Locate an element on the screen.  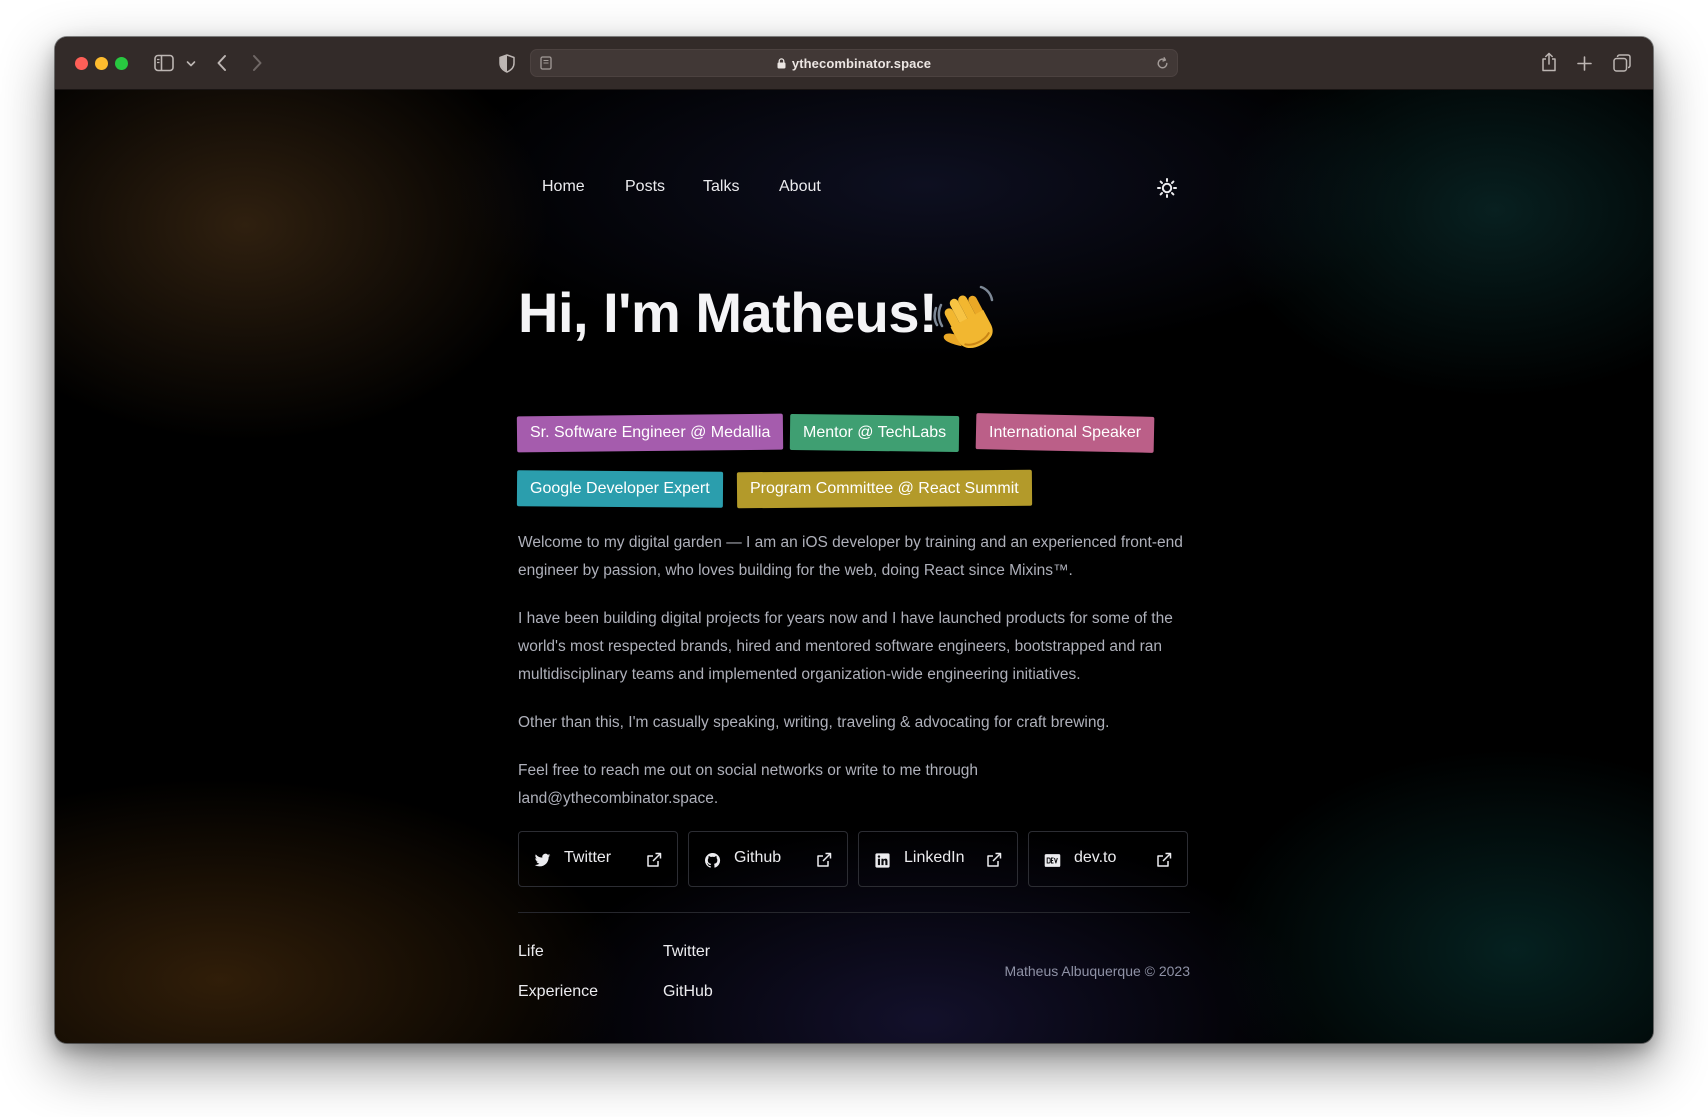
social-devto-button: dev.to is located at coordinates (1108, 859).